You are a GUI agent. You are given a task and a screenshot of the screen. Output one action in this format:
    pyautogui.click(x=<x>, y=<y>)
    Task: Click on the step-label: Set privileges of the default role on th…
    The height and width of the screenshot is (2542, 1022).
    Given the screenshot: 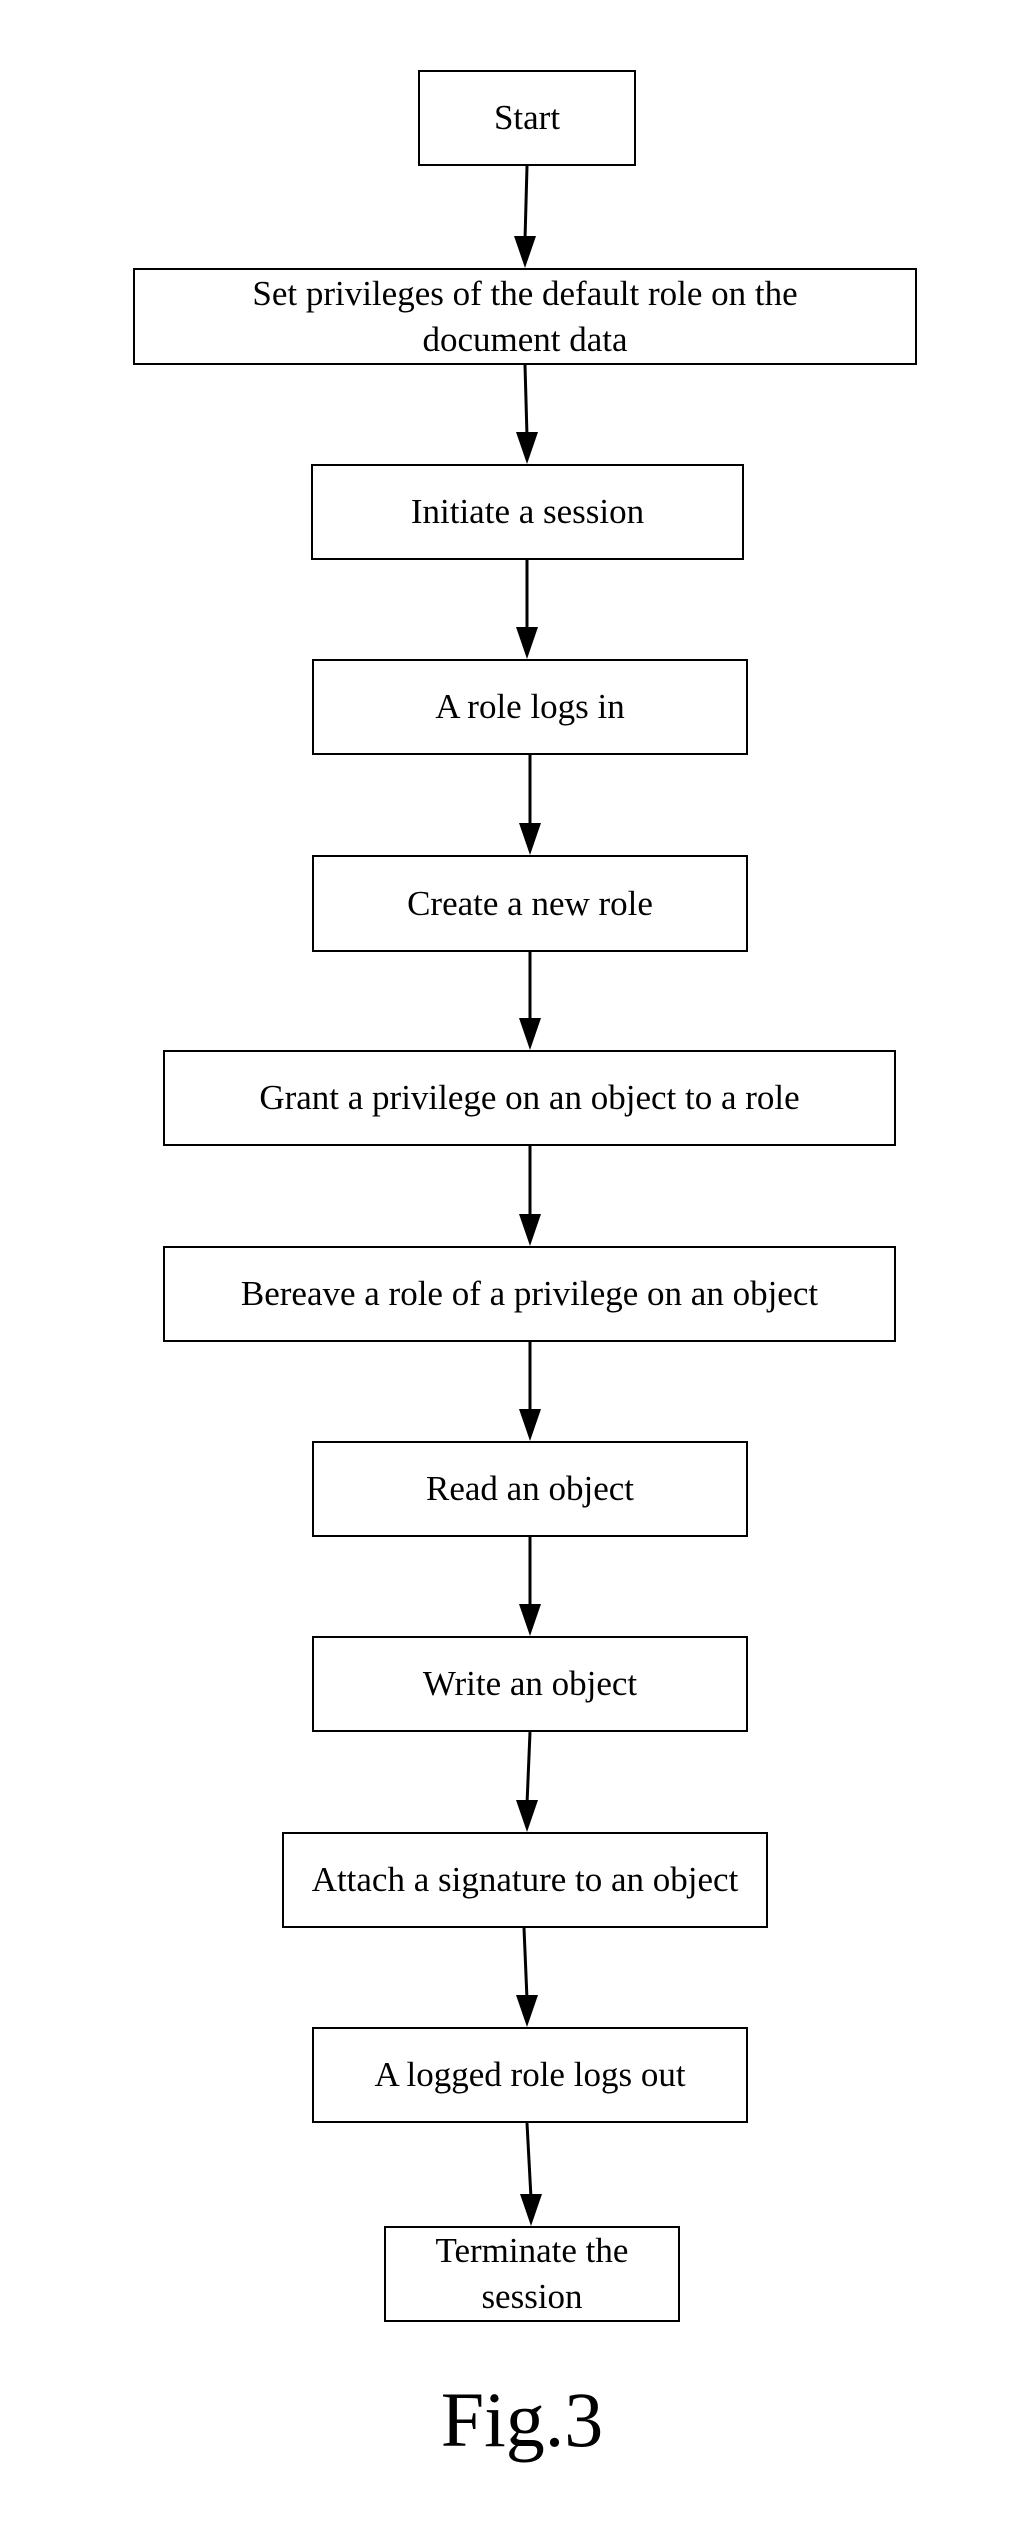 What is the action you would take?
    pyautogui.click(x=525, y=316)
    